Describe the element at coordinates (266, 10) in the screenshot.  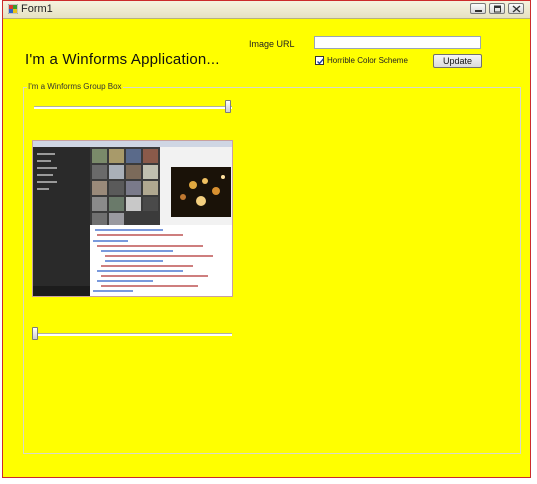
I see `title-bar: Form1` at that location.